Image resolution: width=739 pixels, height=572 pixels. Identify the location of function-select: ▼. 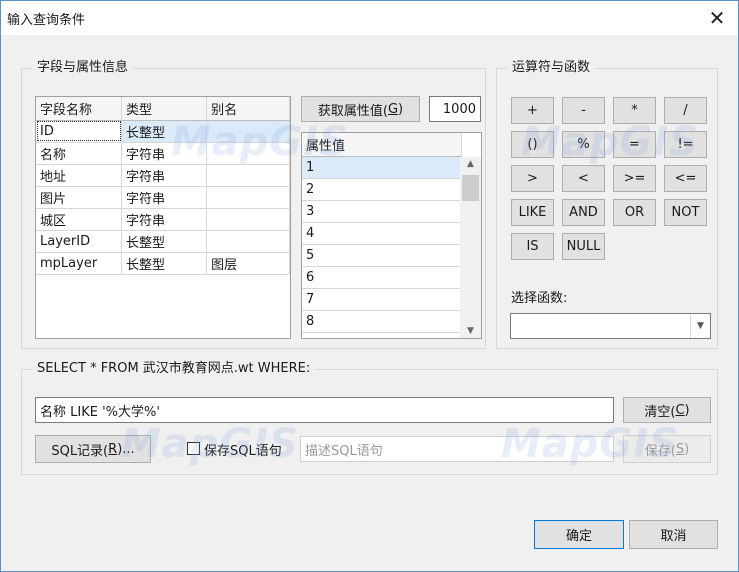
(610, 326).